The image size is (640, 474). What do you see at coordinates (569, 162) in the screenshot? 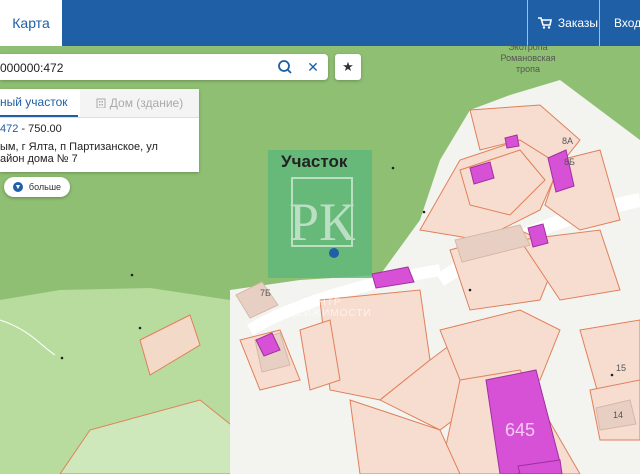
I see `building-label: 8Б` at bounding box center [569, 162].